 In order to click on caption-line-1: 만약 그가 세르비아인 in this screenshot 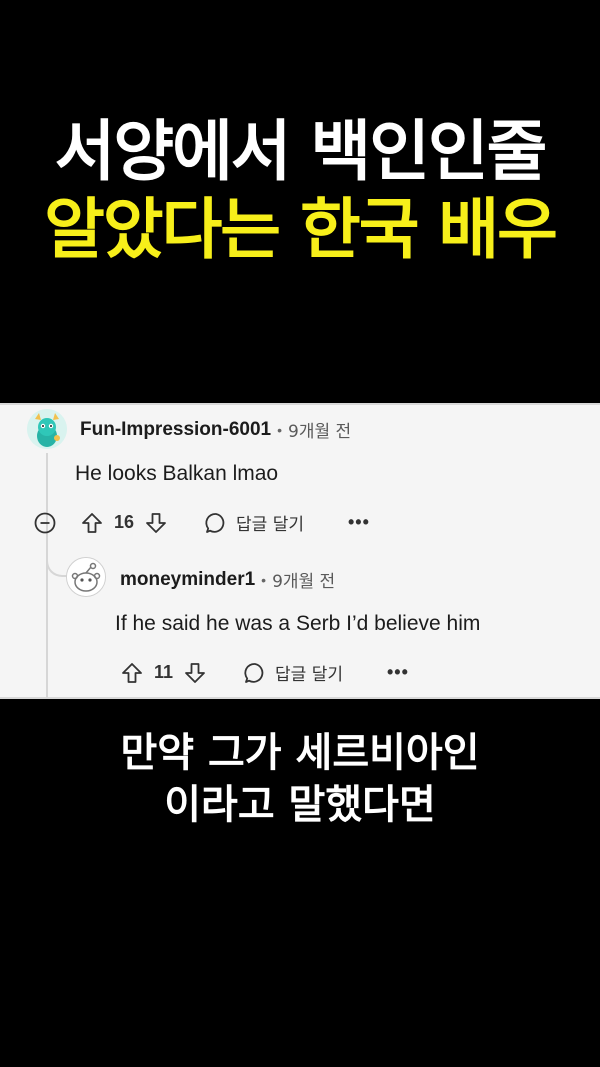, I will do `click(300, 753)`.